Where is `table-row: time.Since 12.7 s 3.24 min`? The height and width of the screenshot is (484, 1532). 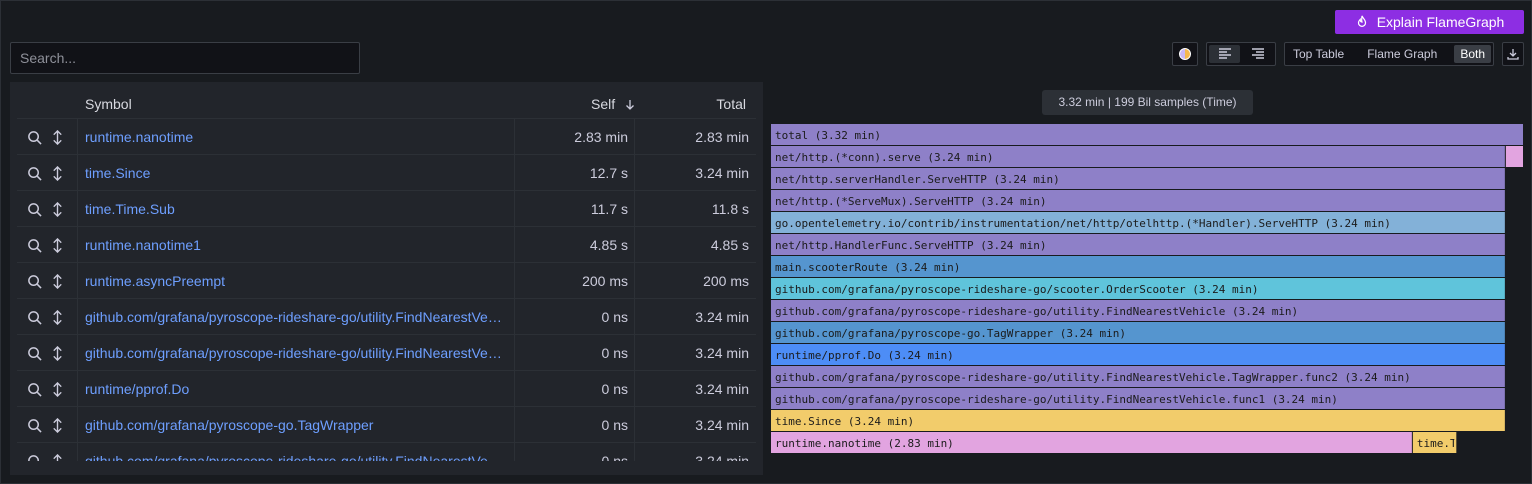
table-row: time.Since 12.7 s 3.24 min is located at coordinates (386, 173).